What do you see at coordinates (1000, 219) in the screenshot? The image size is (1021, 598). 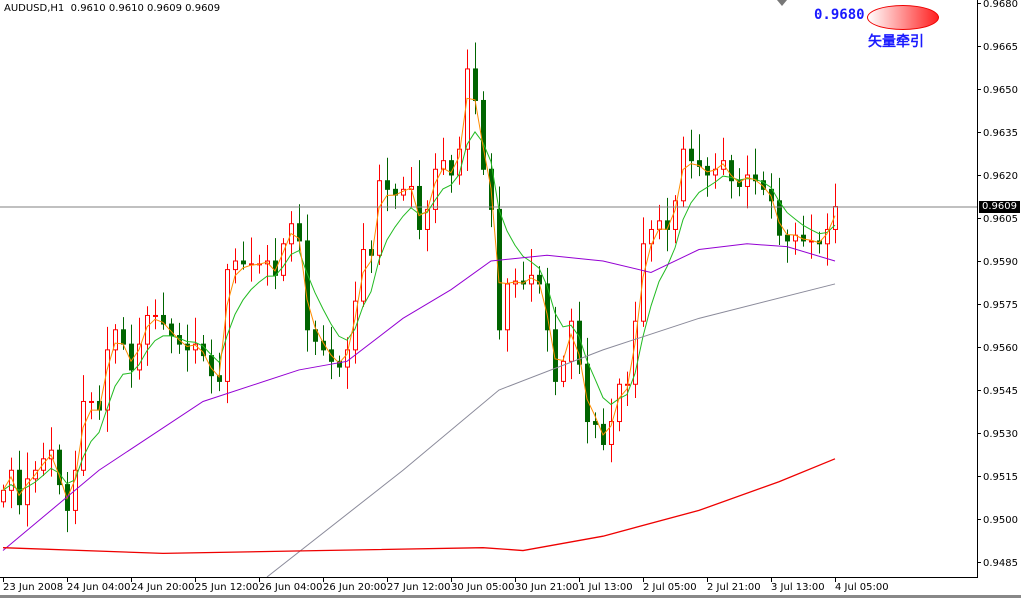 I see `y-tick-label: 0.9605` at bounding box center [1000, 219].